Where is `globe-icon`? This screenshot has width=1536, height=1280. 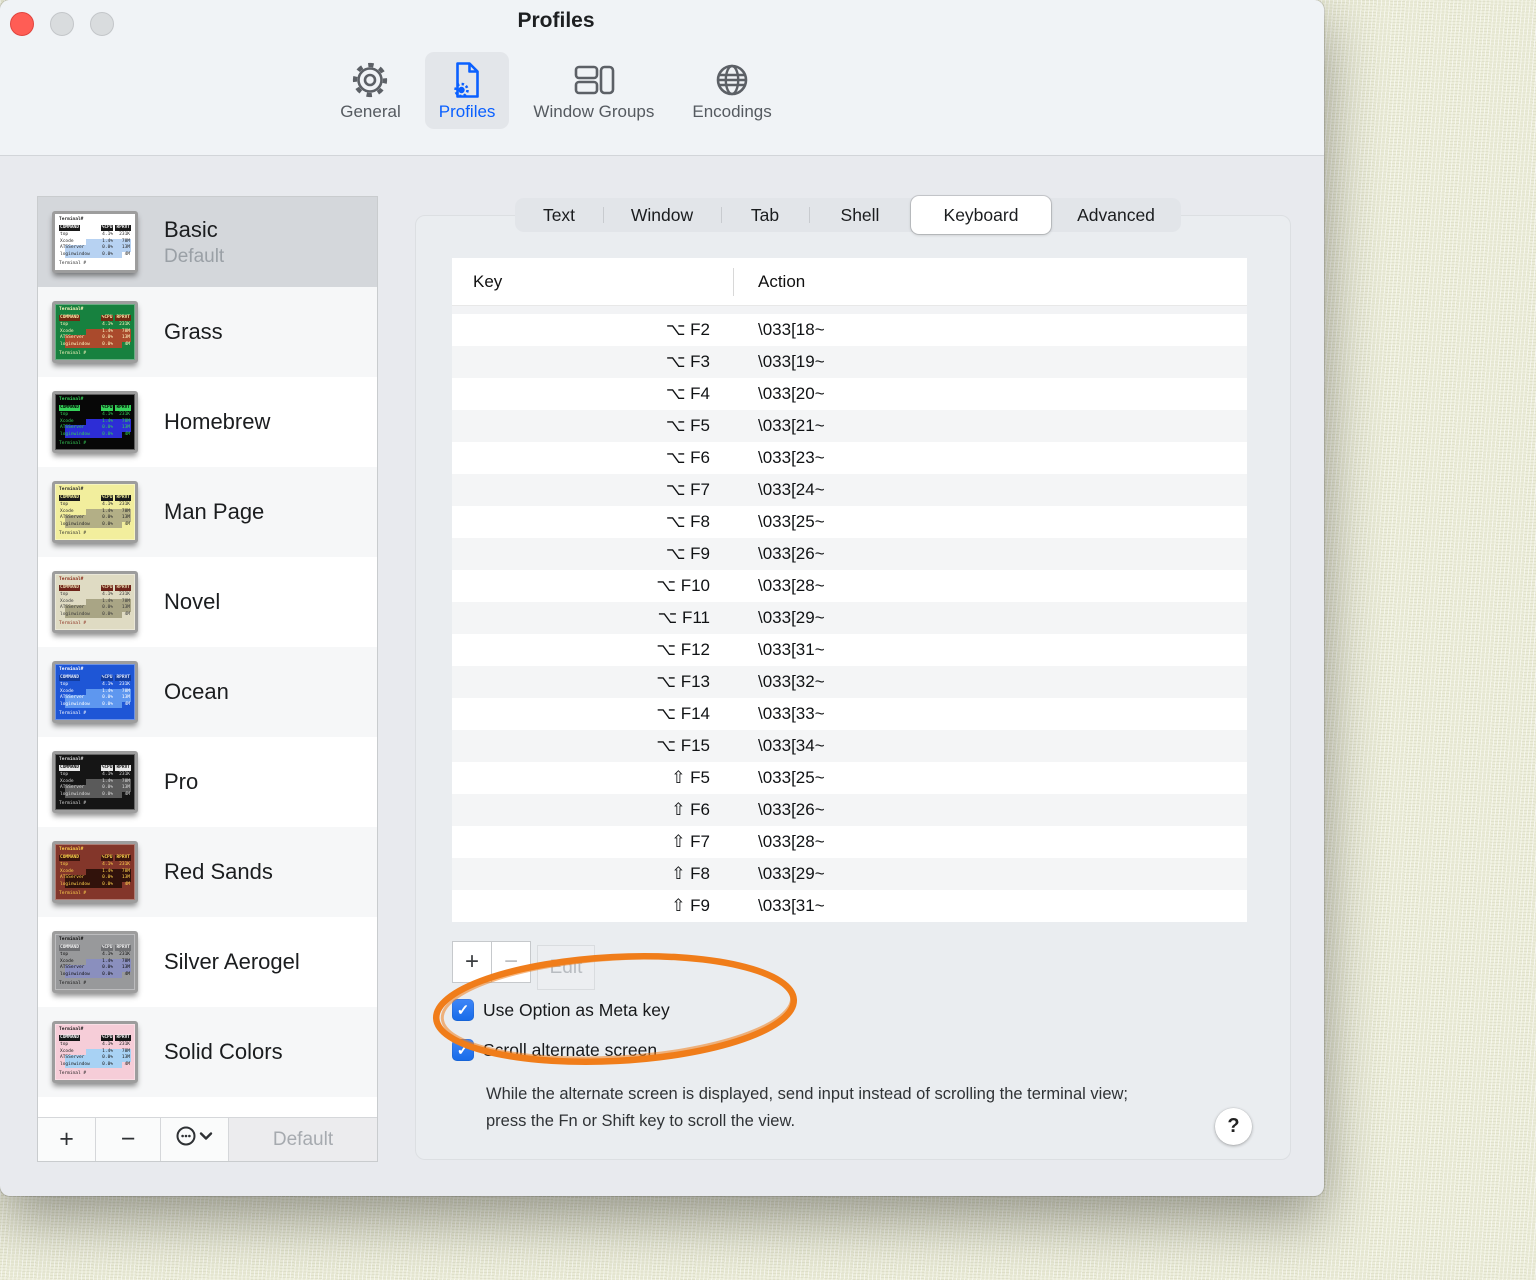 globe-icon is located at coordinates (732, 80).